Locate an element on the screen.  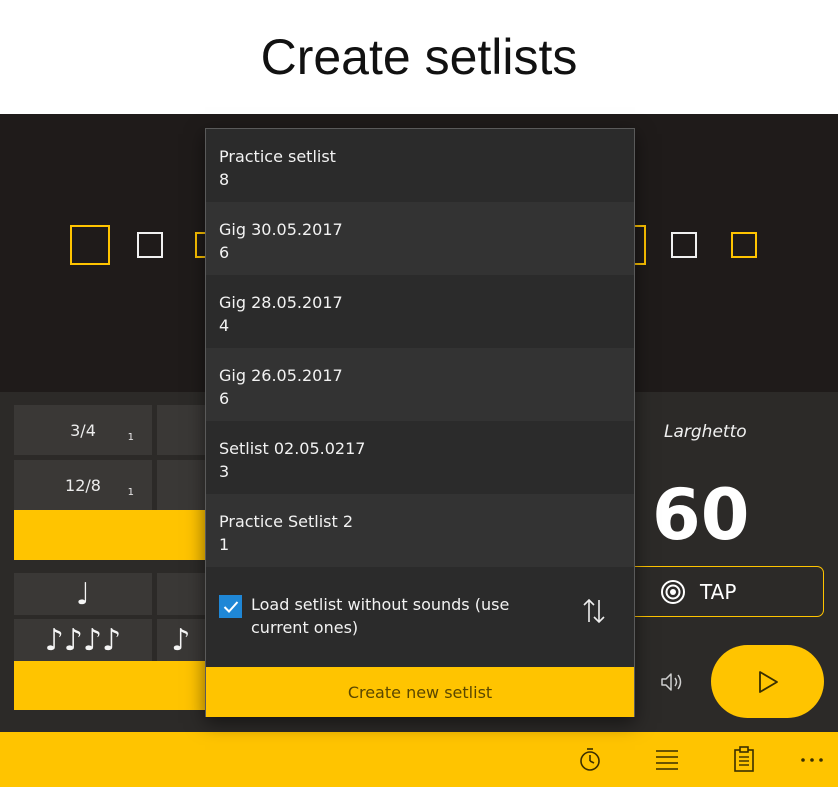
setlist-name: Gig 28.05.2017 is located at coordinates (281, 302).